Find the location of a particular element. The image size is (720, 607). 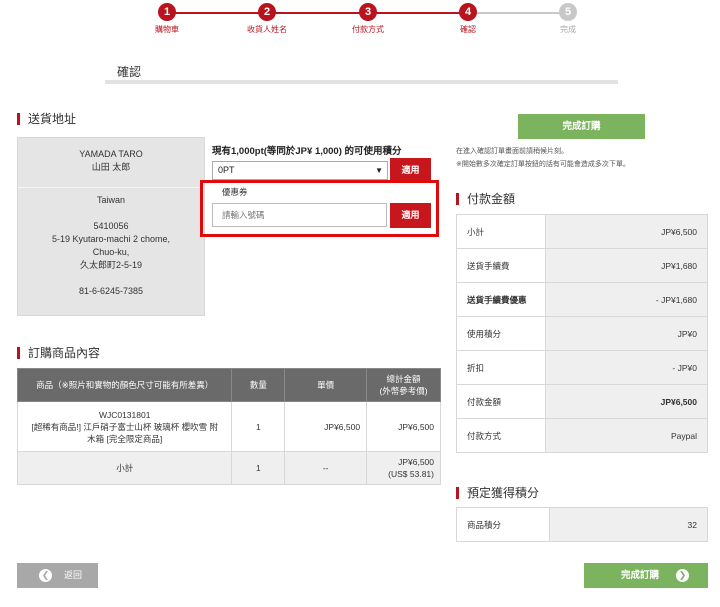

payment-amount-title: 付款金額 is located at coordinates (485, 199).